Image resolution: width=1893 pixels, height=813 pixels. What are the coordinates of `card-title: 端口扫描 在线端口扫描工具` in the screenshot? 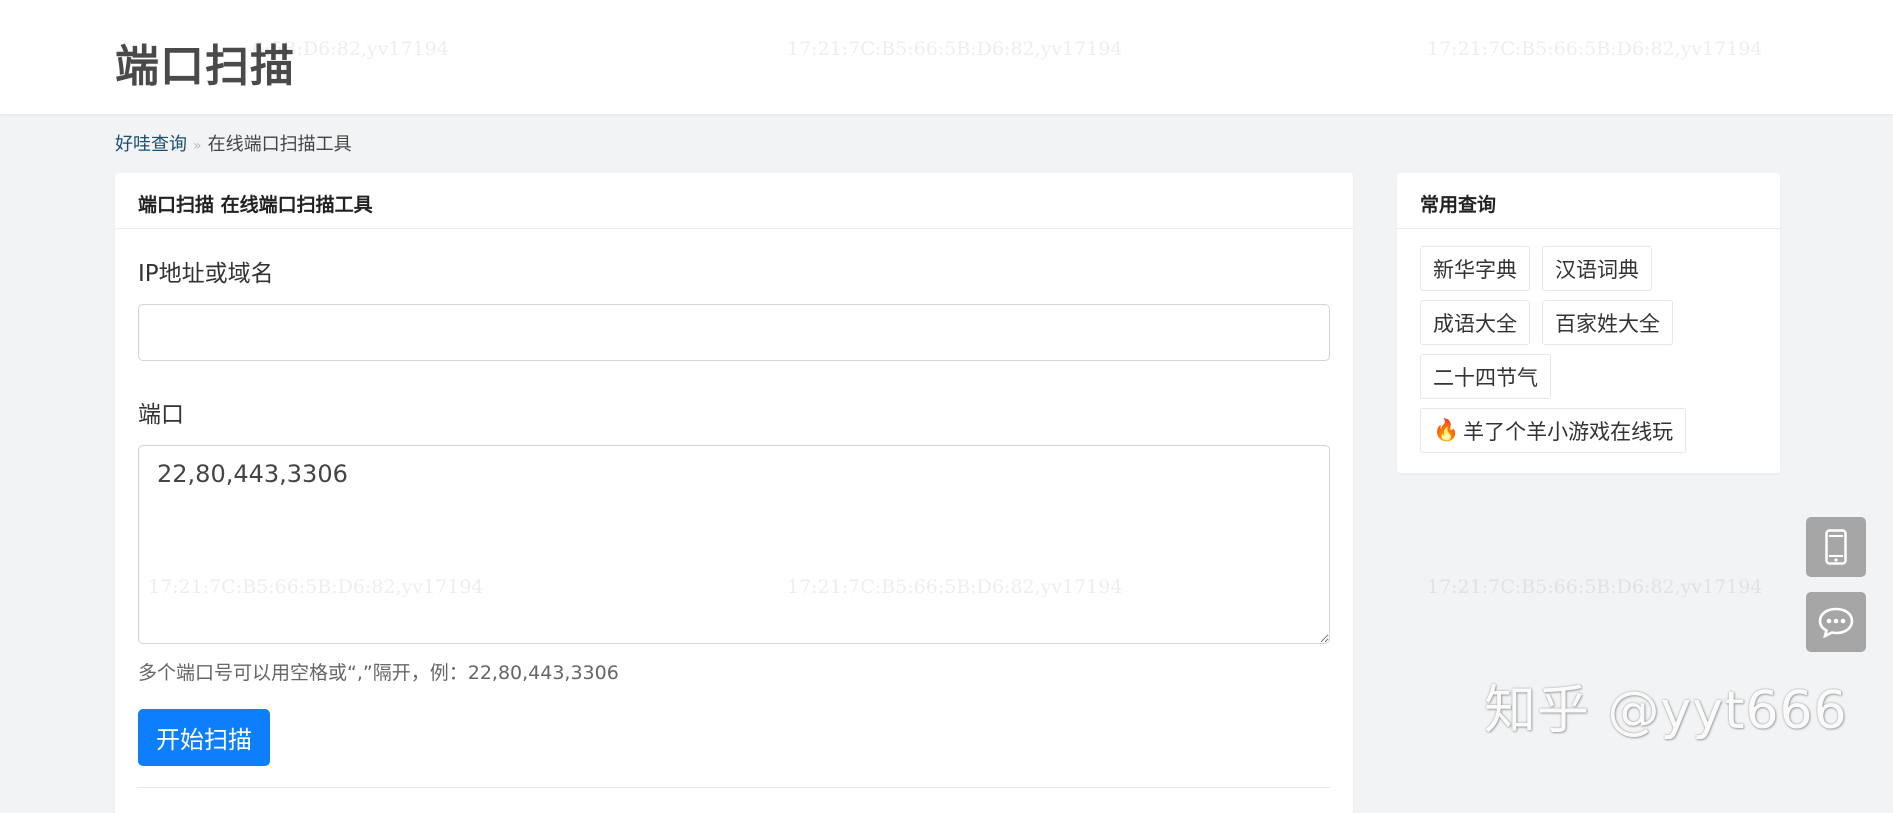 It's located at (734, 201).